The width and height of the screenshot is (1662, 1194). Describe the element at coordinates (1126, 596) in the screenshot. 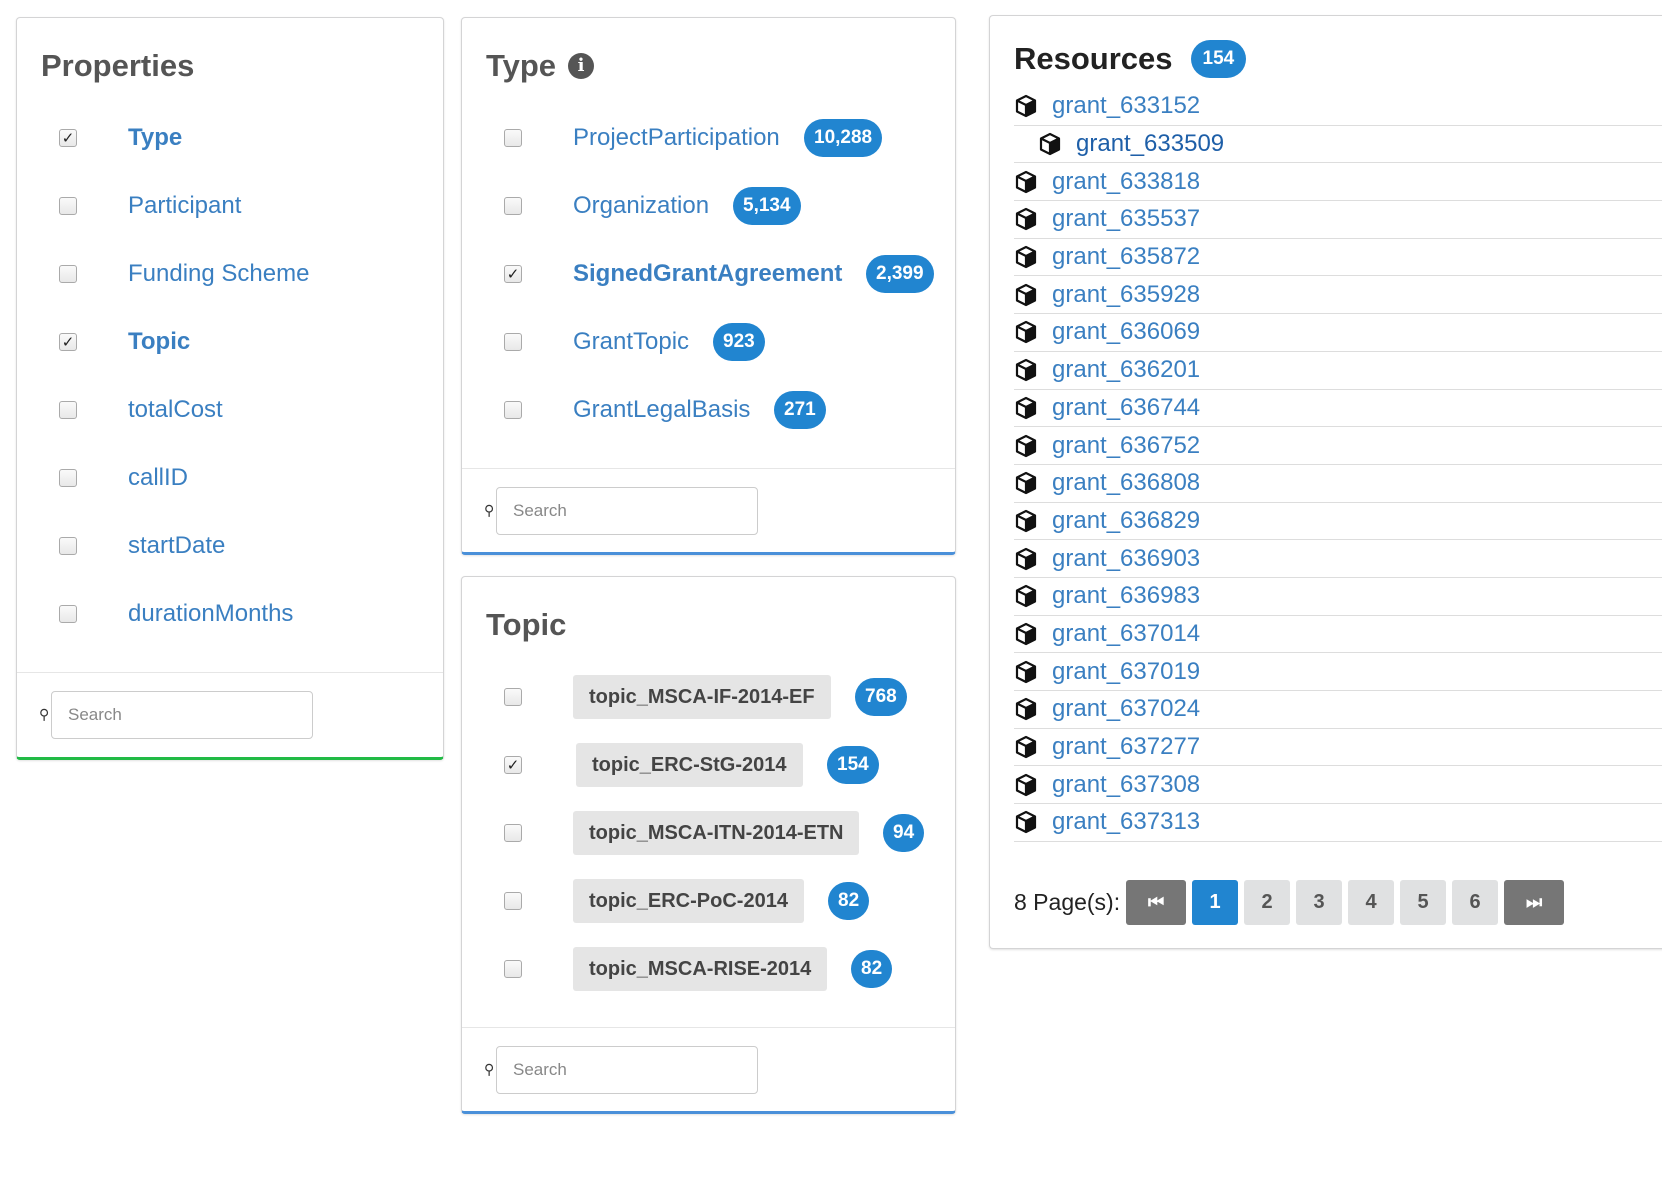

I see `resource-link: grant_636983` at that location.